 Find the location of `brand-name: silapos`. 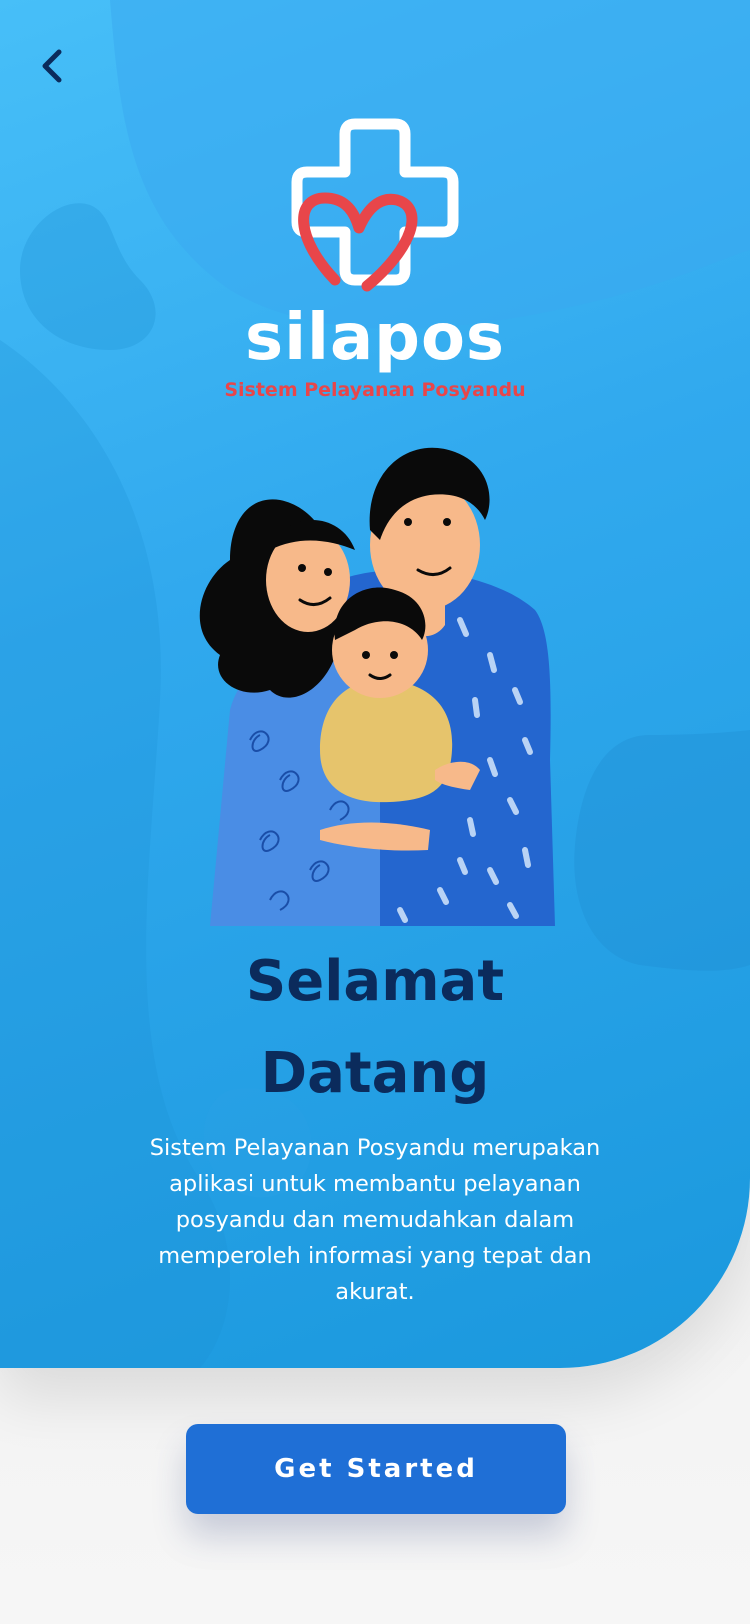

brand-name: silapos is located at coordinates (375, 338).